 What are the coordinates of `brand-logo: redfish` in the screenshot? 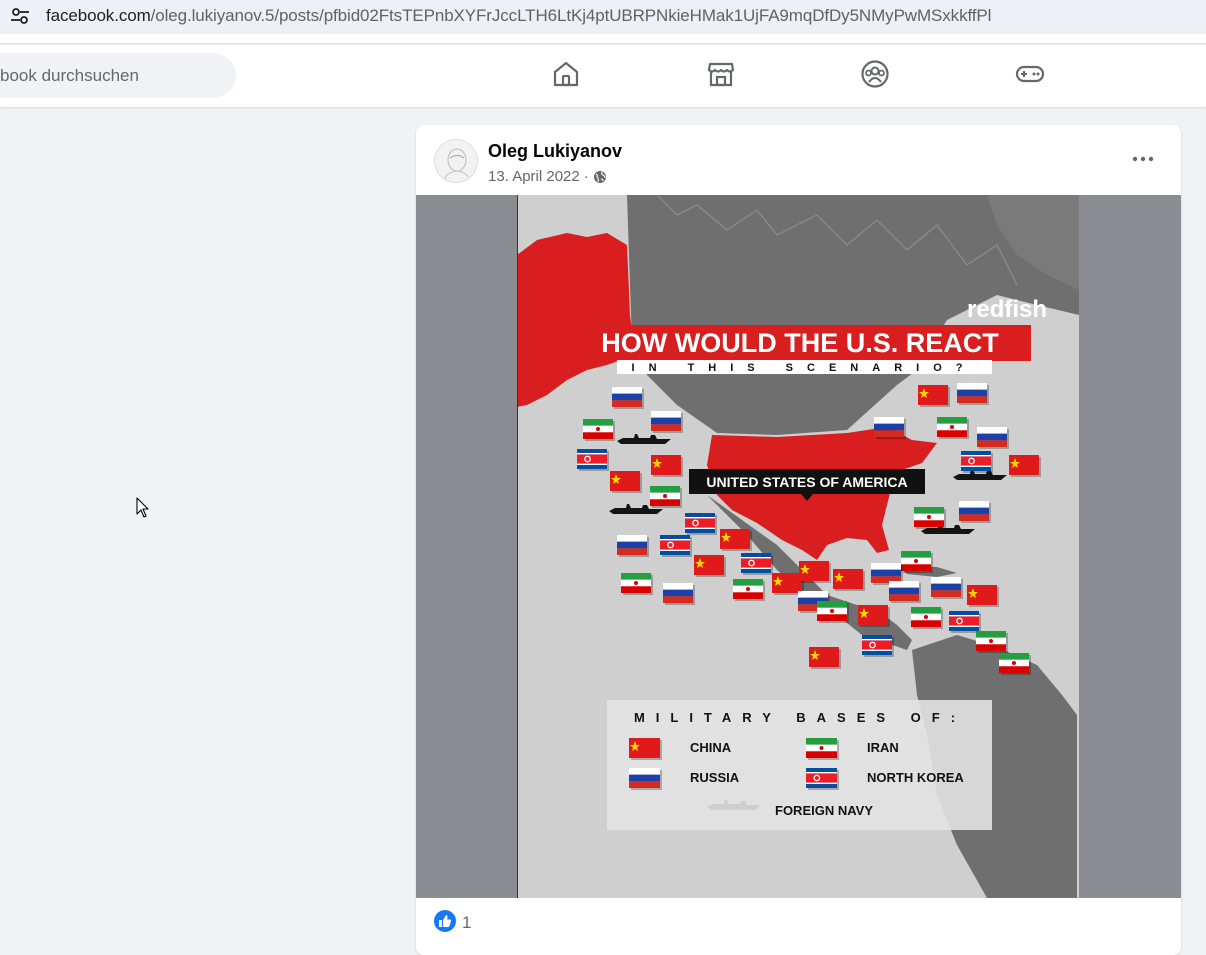 It's located at (1007, 309).